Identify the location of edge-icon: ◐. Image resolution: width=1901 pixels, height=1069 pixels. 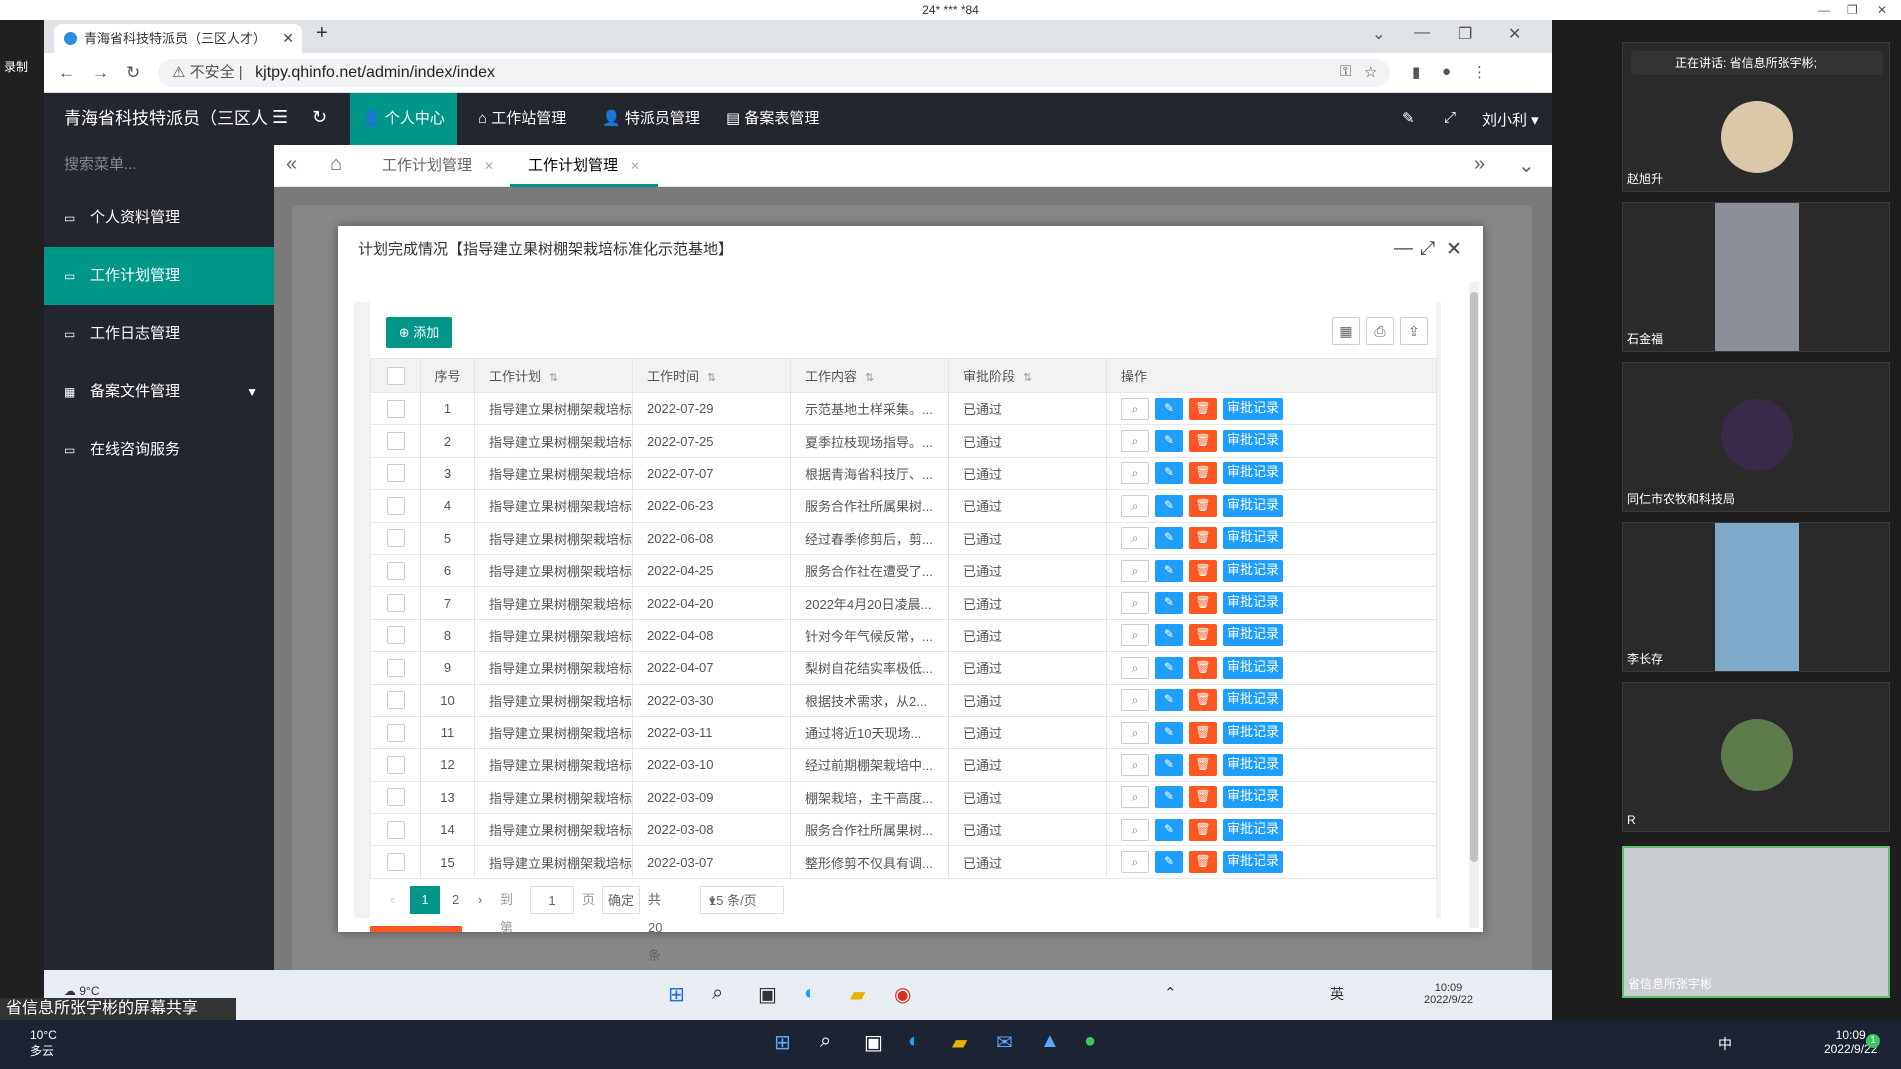
(810, 993).